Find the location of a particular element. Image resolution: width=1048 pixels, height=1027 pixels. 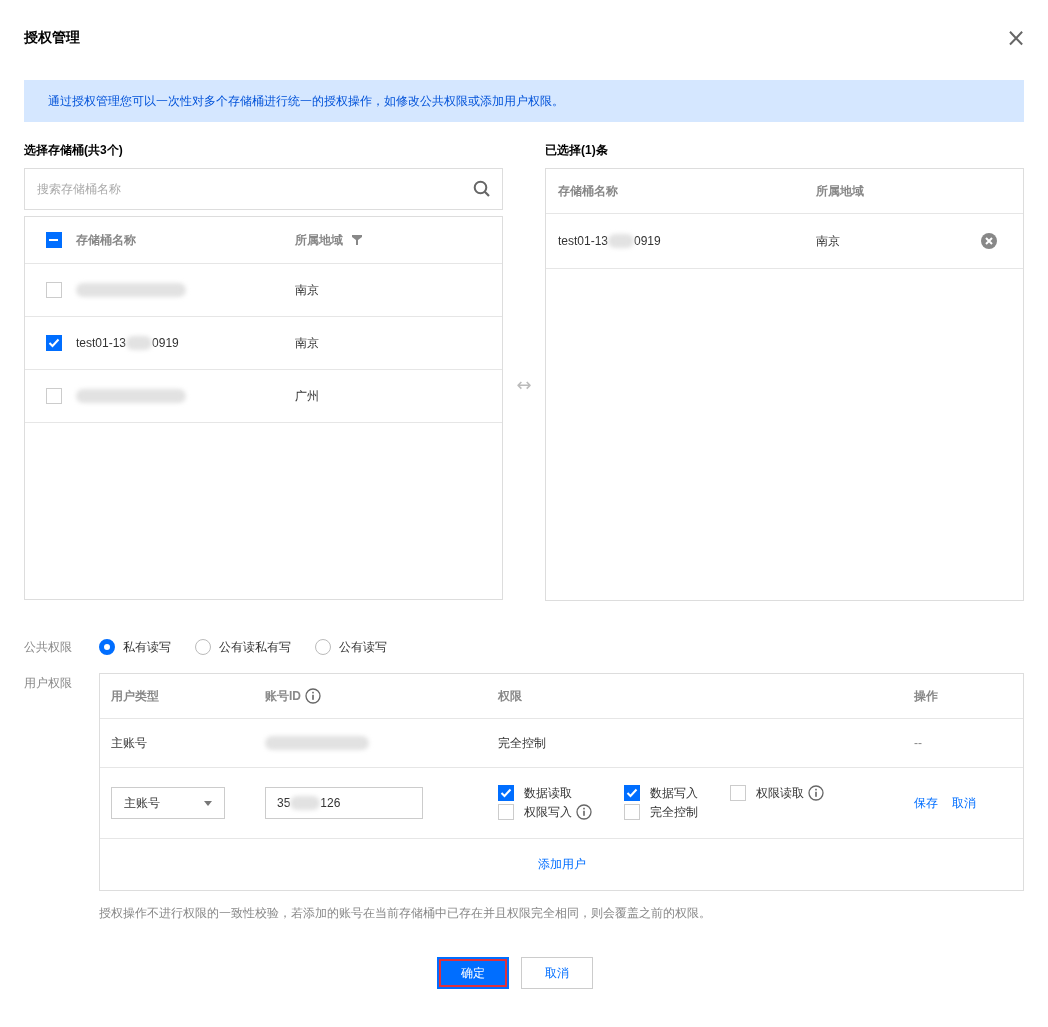

user-type-dropdown: 主账号 is located at coordinates (168, 803).